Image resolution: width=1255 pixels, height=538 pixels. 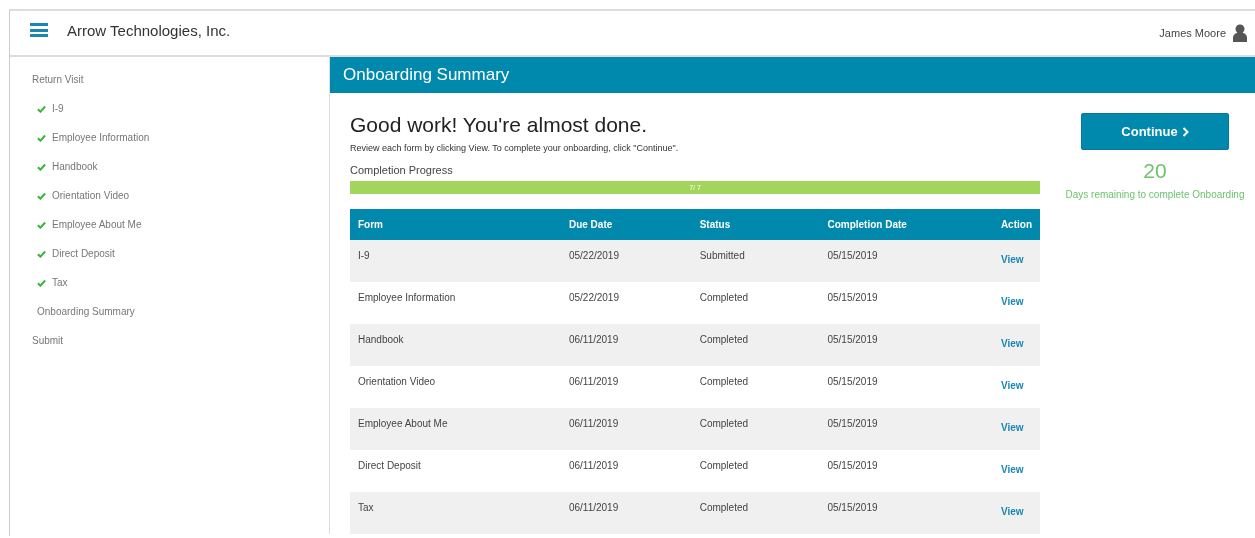 I want to click on sidebar-item: Employee About Me, so click(x=97, y=224).